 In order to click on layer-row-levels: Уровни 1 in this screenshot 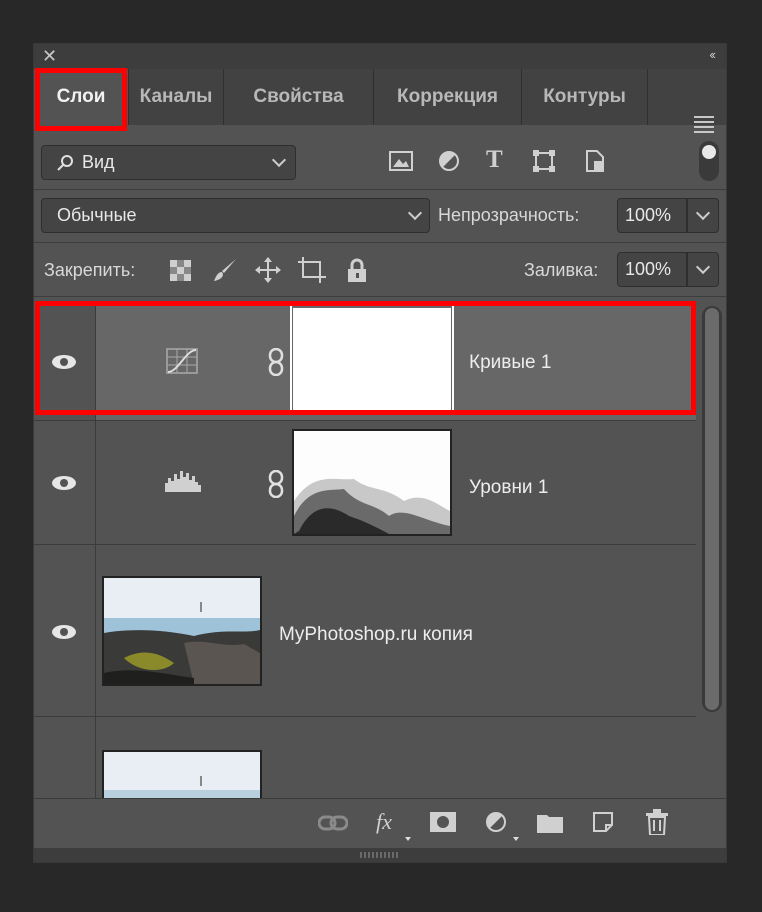, I will do `click(365, 483)`.